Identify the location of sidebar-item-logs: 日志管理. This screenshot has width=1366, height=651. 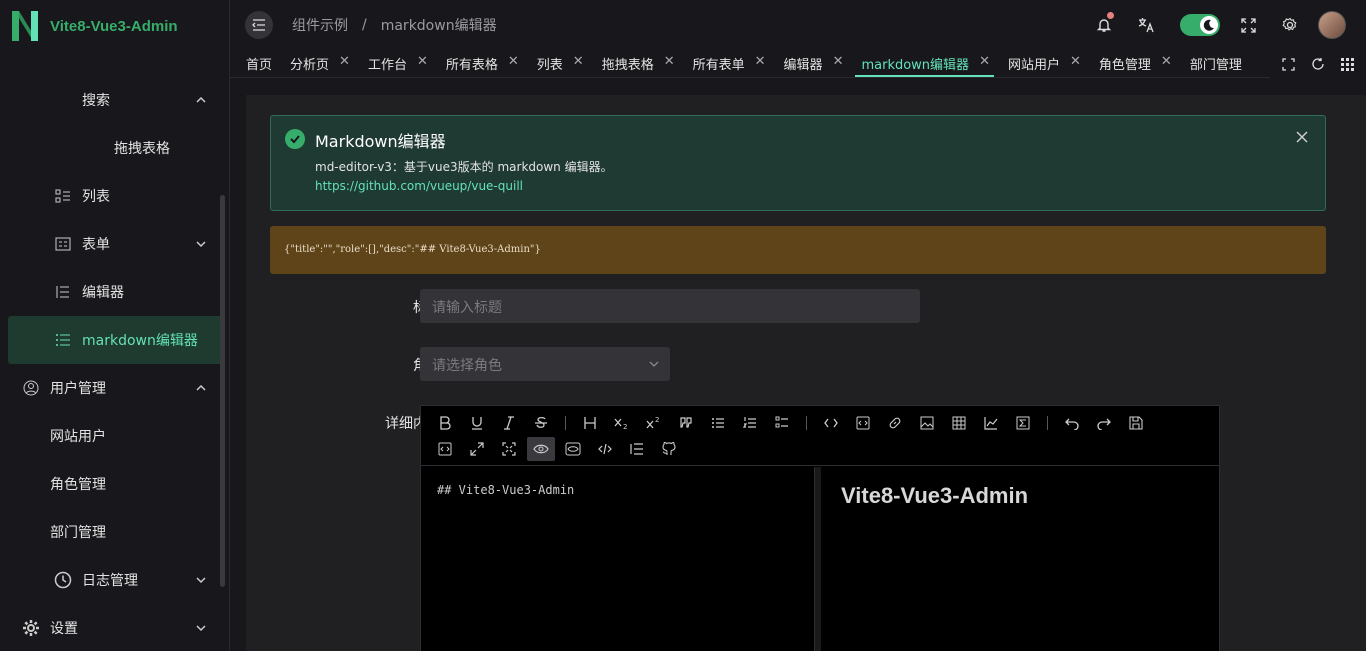
(111, 580).